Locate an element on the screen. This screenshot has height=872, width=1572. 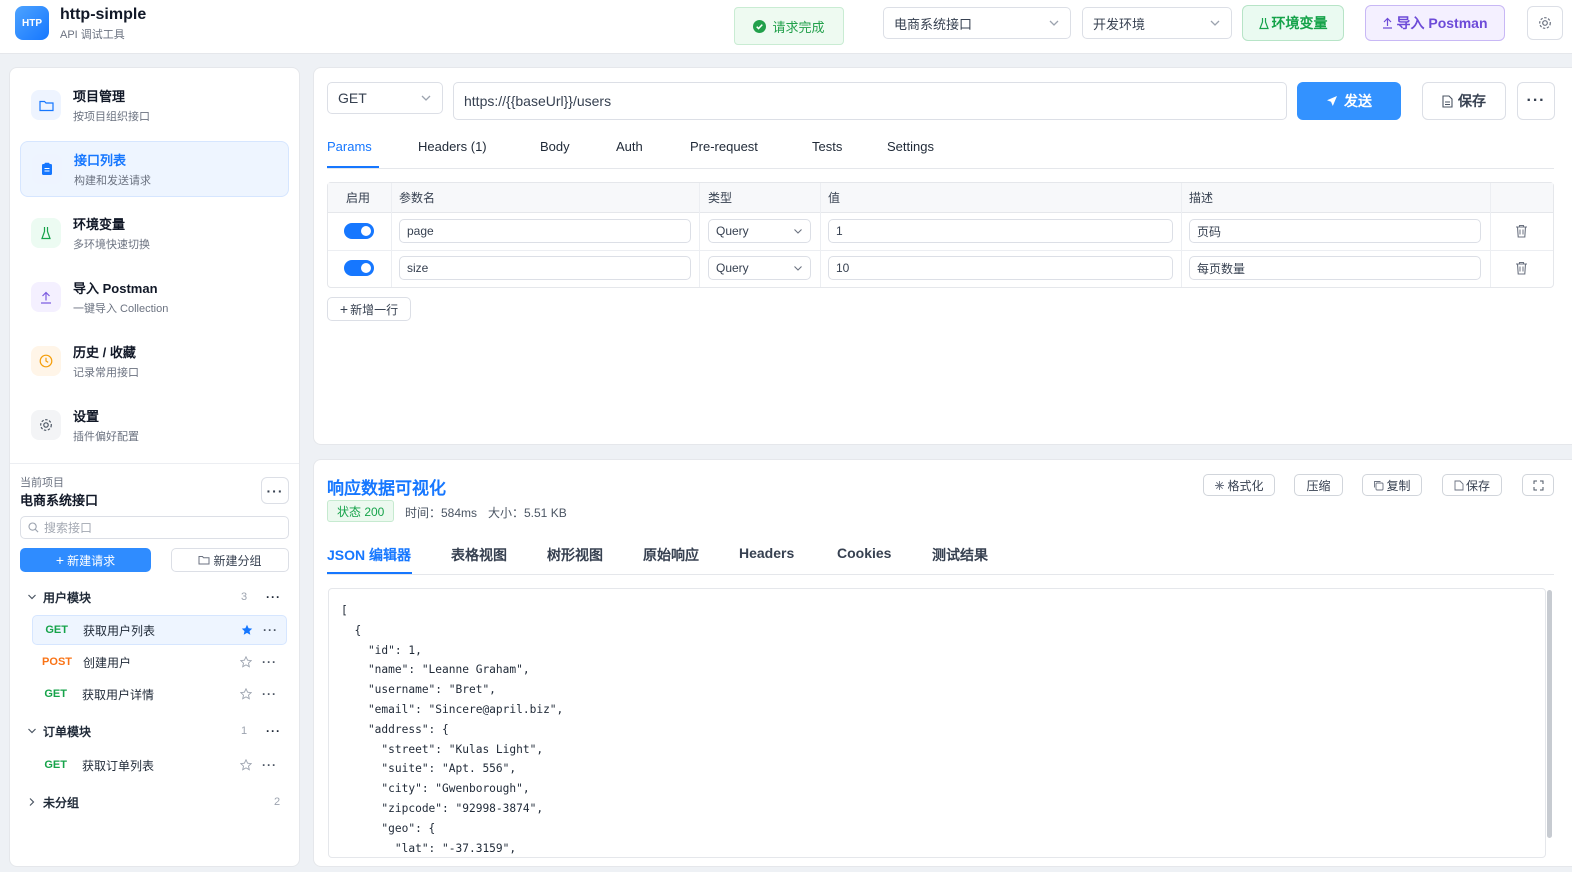
compress-label: 压缩 is located at coordinates (1318, 485).